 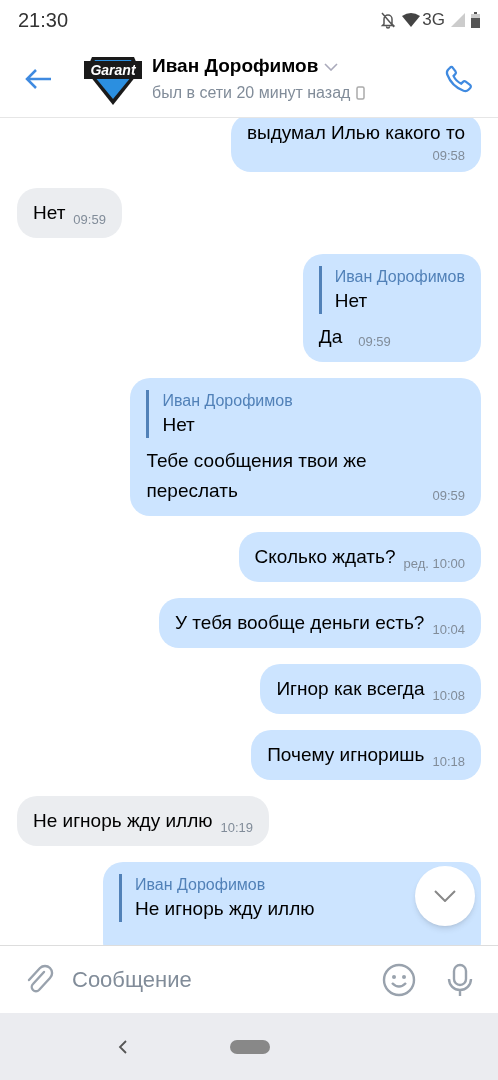 What do you see at coordinates (433, 20) in the screenshot?
I see `network-type: 3G` at bounding box center [433, 20].